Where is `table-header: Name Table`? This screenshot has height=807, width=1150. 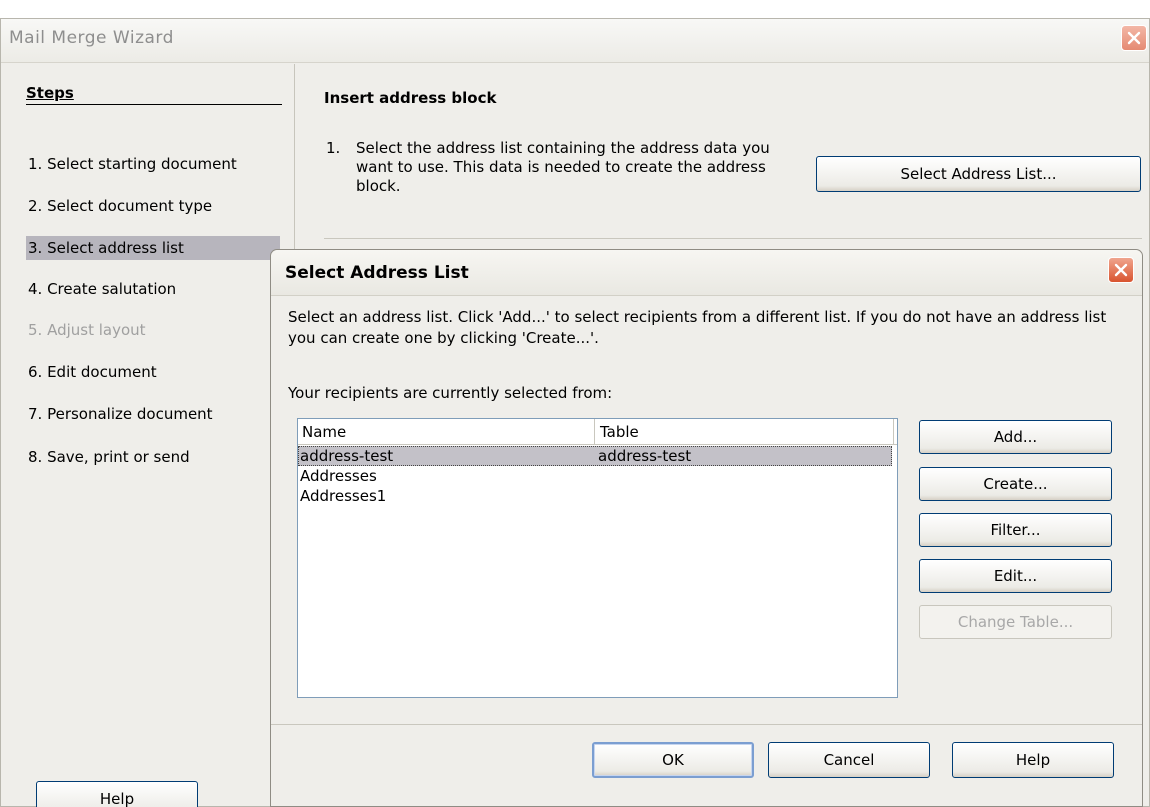
table-header: Name Table is located at coordinates (597, 432).